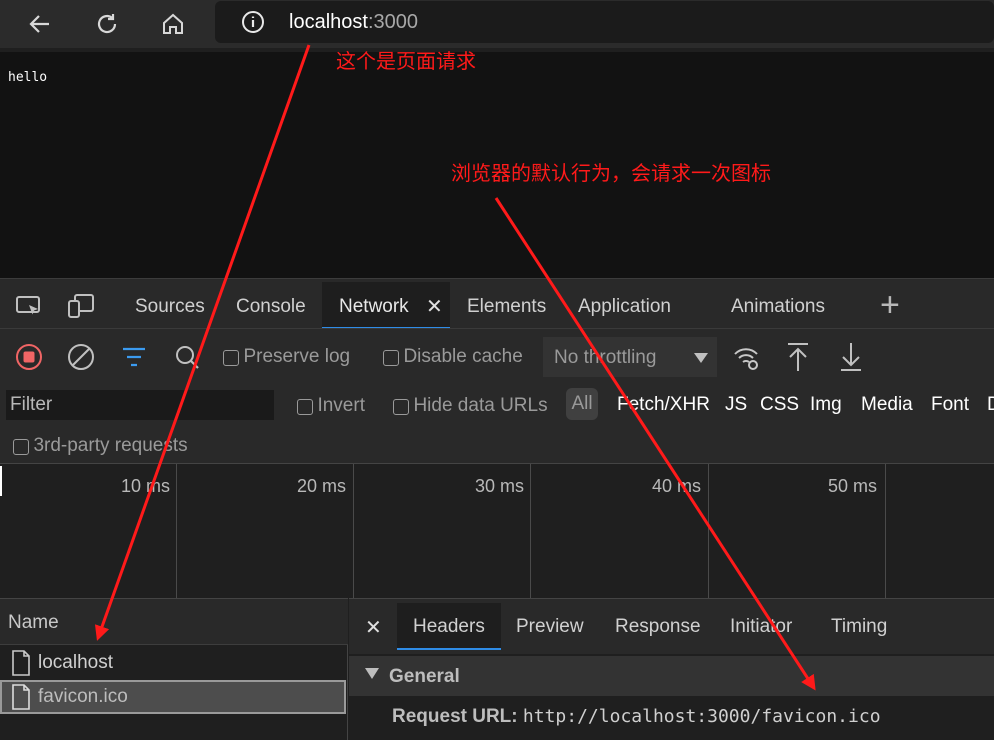 The image size is (994, 740). Describe the element at coordinates (480, 405) in the screenshot. I see `hide-data-urls-label: Hide data URLs` at that location.